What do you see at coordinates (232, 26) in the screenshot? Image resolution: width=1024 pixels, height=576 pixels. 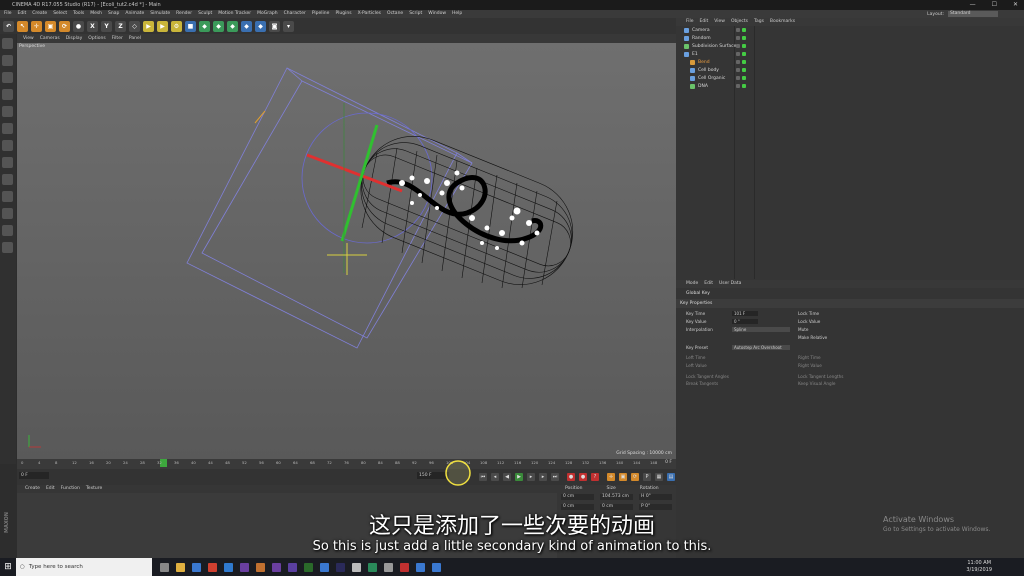 I see `instance-icon: ◆` at bounding box center [232, 26].